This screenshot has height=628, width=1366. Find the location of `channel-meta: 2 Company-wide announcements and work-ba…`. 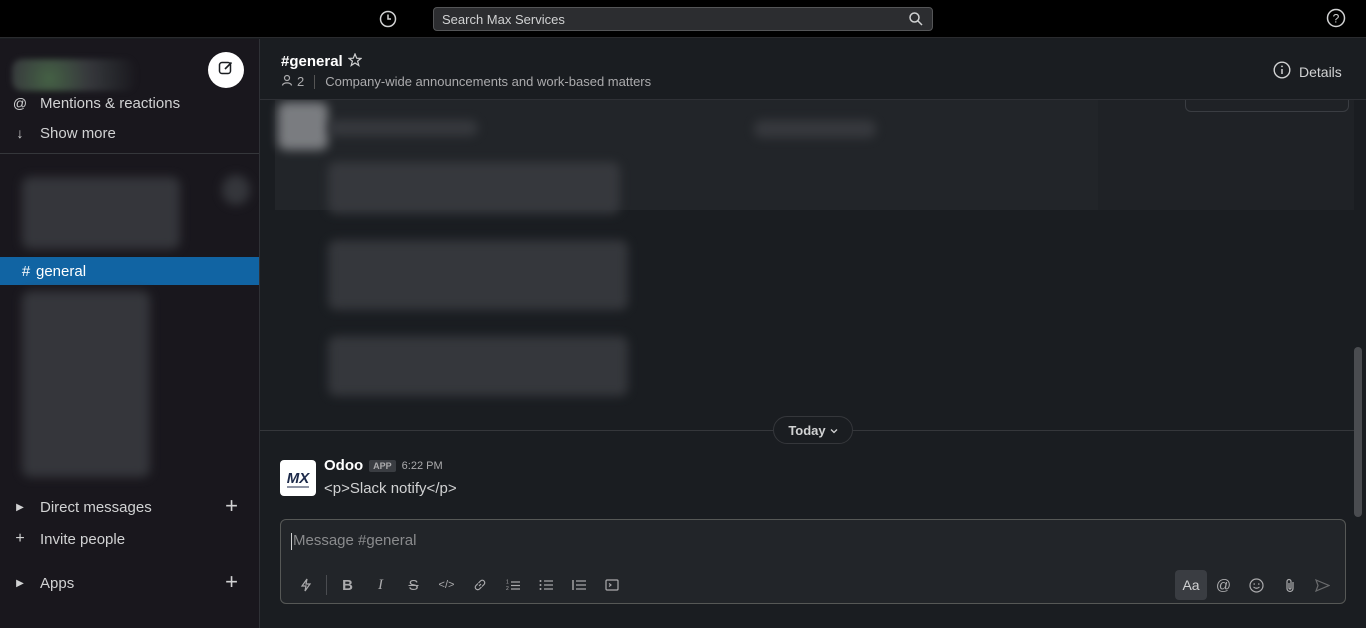

channel-meta: 2 Company-wide announcements and work-ba… is located at coordinates (466, 81).